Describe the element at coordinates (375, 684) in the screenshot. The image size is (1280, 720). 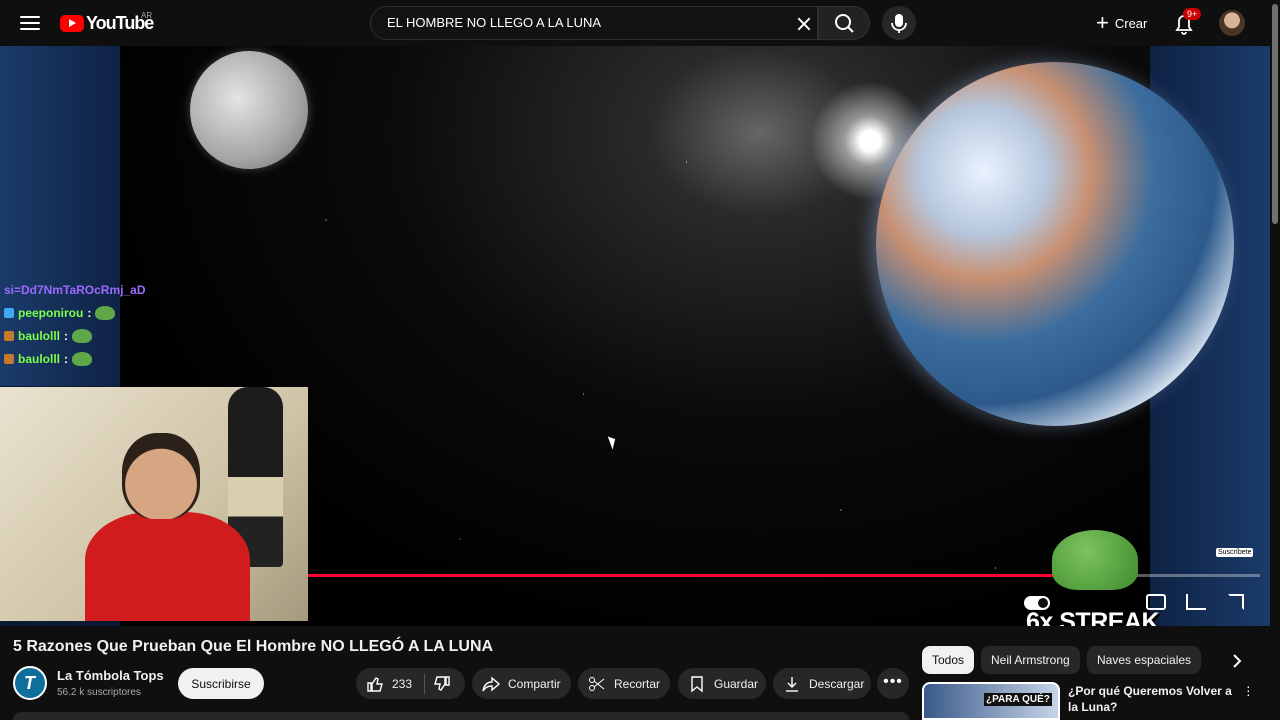
I see `like-icon` at that location.